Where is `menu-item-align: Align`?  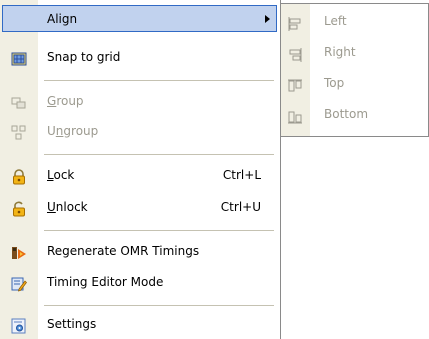 menu-item-align: Align is located at coordinates (139, 18).